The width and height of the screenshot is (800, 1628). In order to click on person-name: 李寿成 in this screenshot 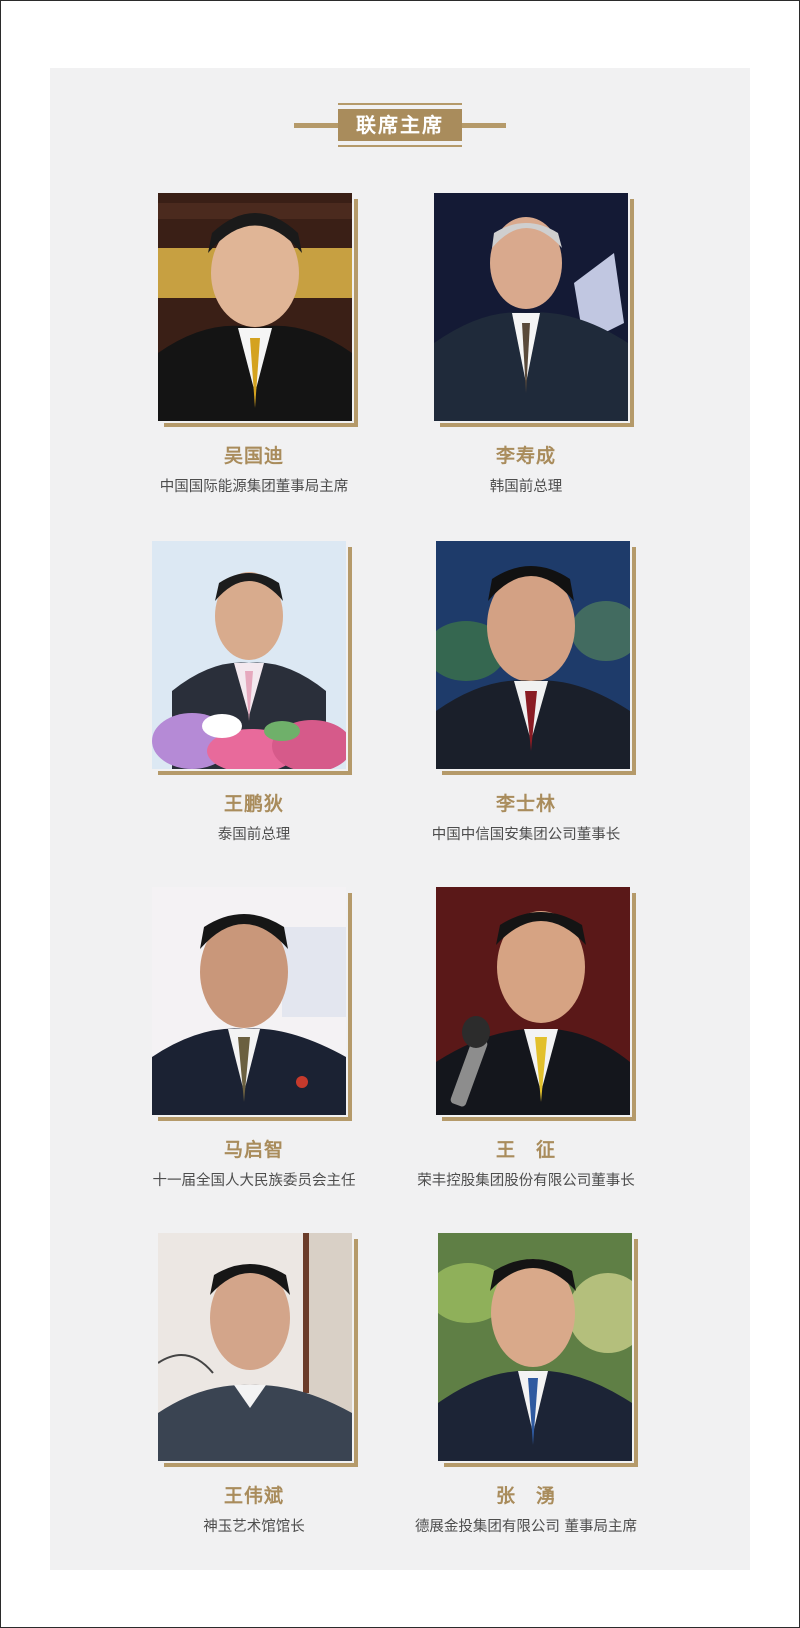, I will do `click(525, 456)`.